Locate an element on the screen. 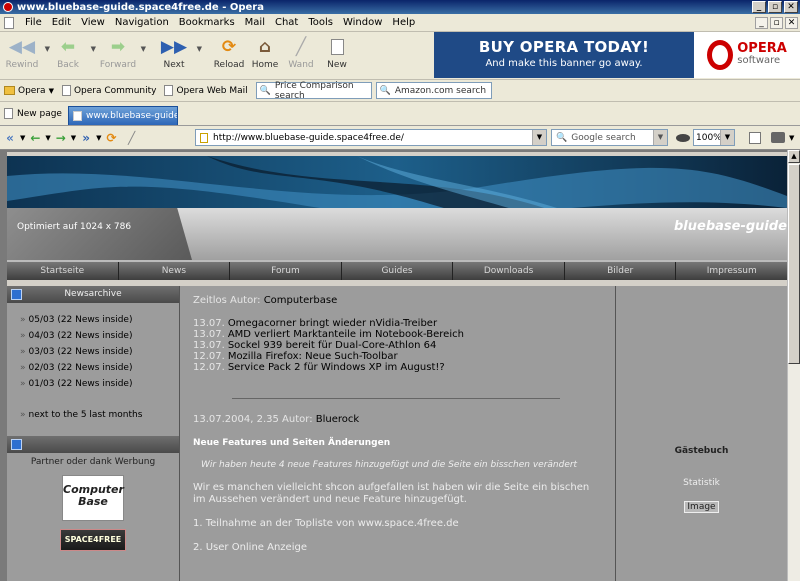 The width and height of the screenshot is (800, 581). archive-item: » 03/03 (22 News inside) is located at coordinates (99, 352).